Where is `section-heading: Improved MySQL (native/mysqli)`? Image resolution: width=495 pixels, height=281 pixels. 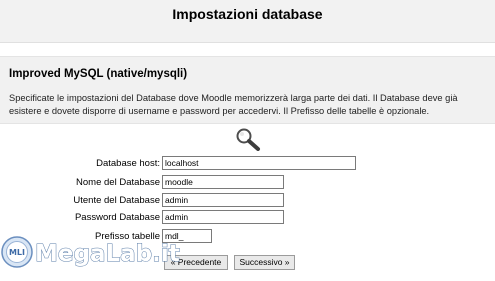 section-heading: Improved MySQL (native/mysqli) is located at coordinates (98, 74).